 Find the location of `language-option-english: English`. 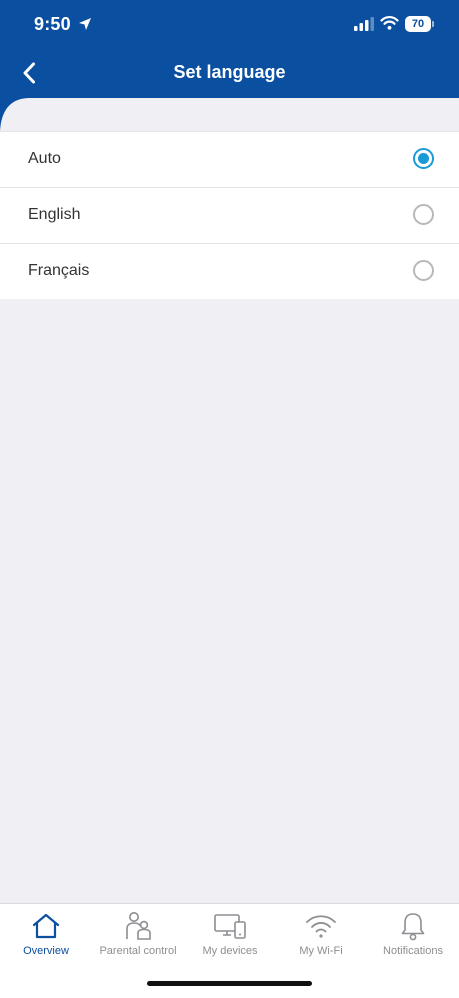

language-option-english: English is located at coordinates (229, 216).